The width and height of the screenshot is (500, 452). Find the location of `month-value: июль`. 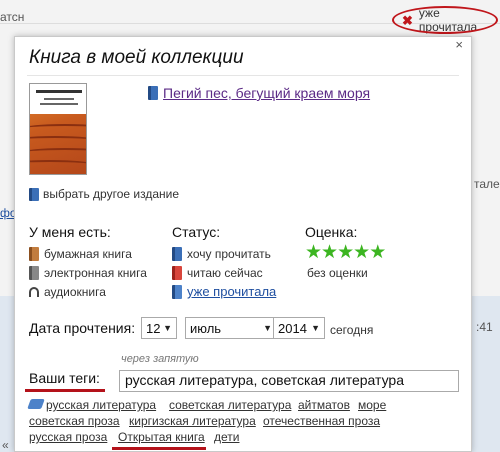

month-value: июль is located at coordinates (206, 328).